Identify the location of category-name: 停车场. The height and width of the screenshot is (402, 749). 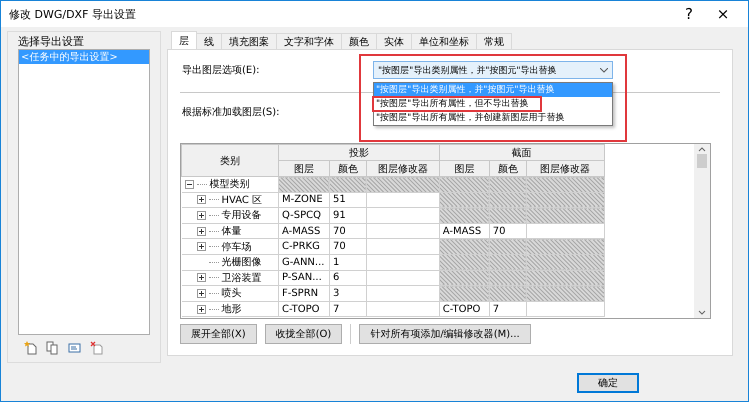
(237, 247).